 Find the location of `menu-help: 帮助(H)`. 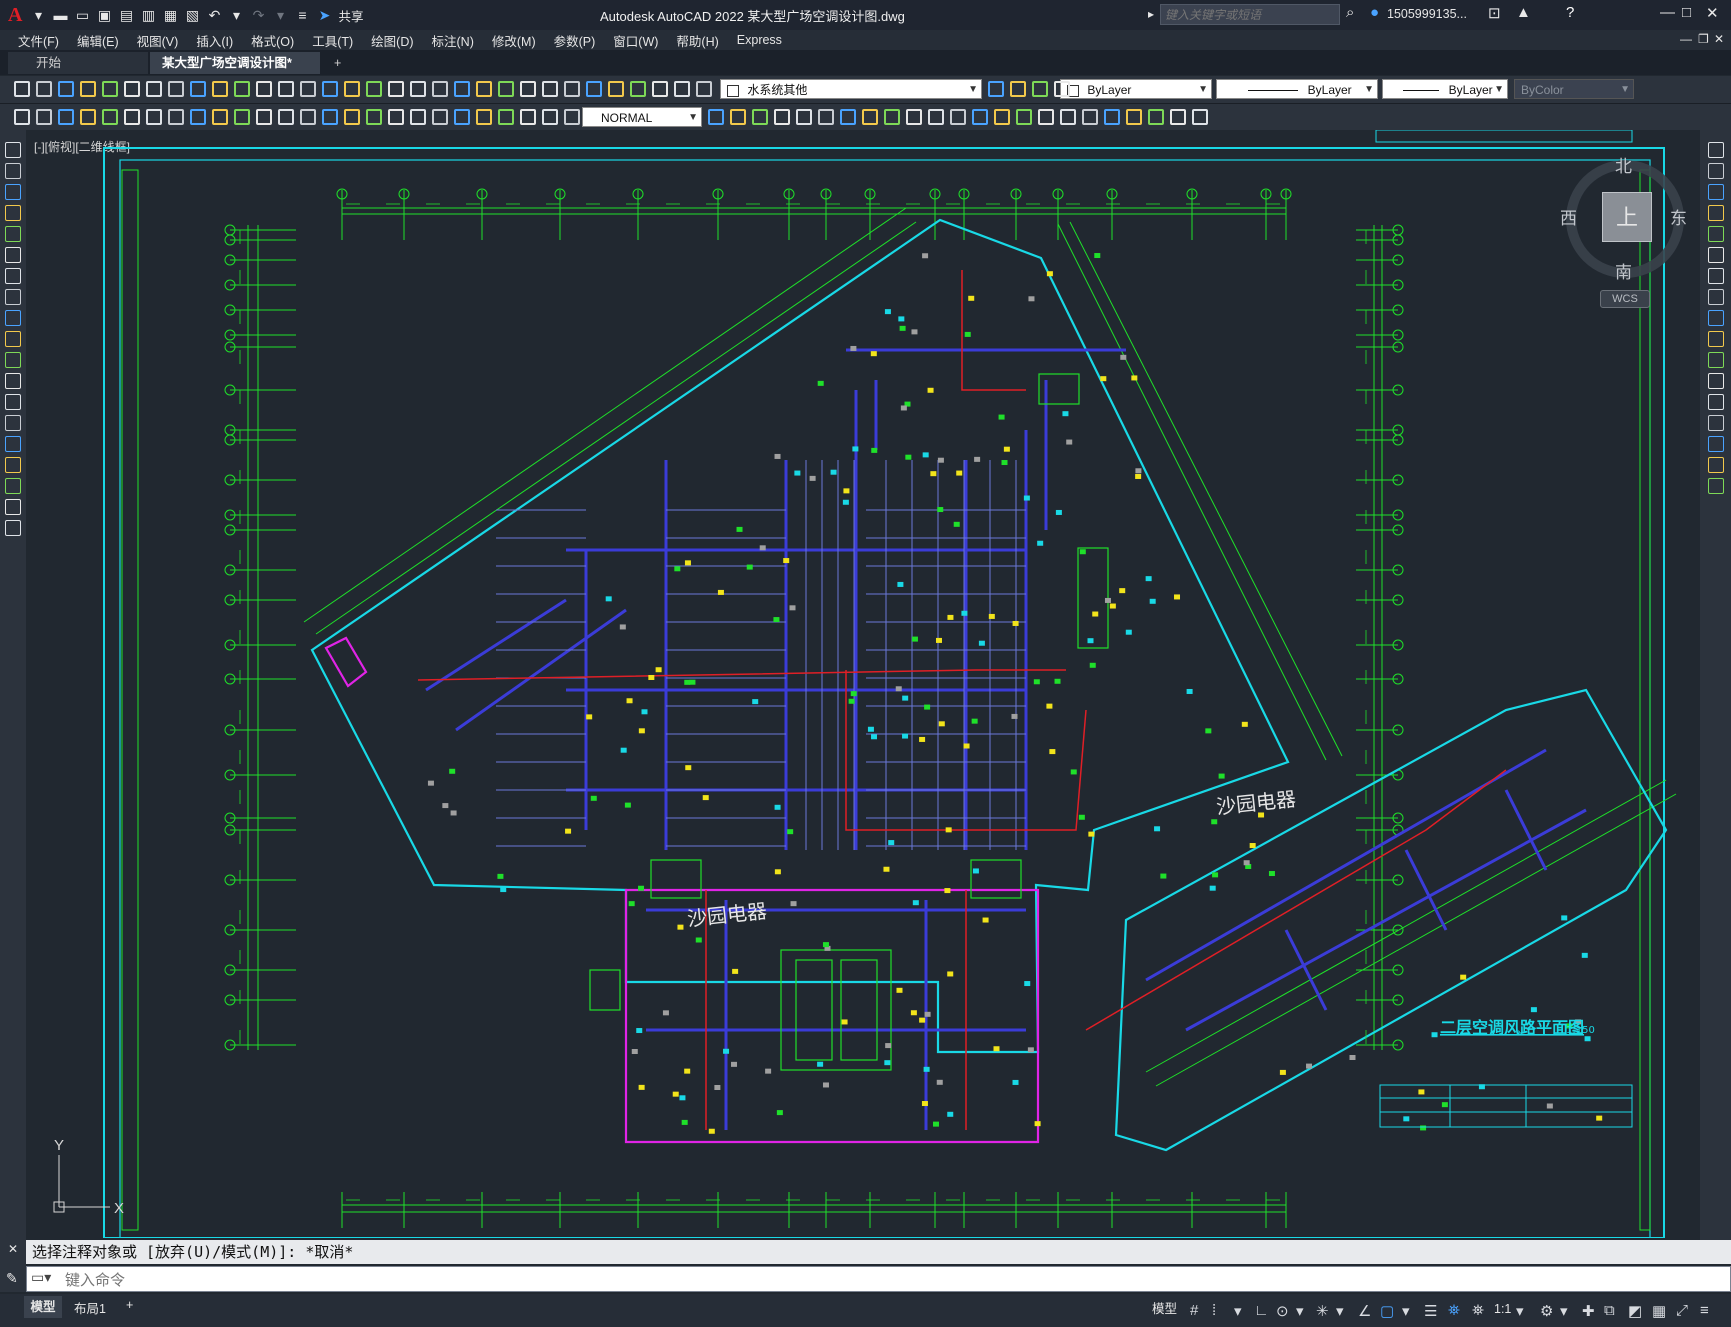

menu-help: 帮助(H) is located at coordinates (697, 40).